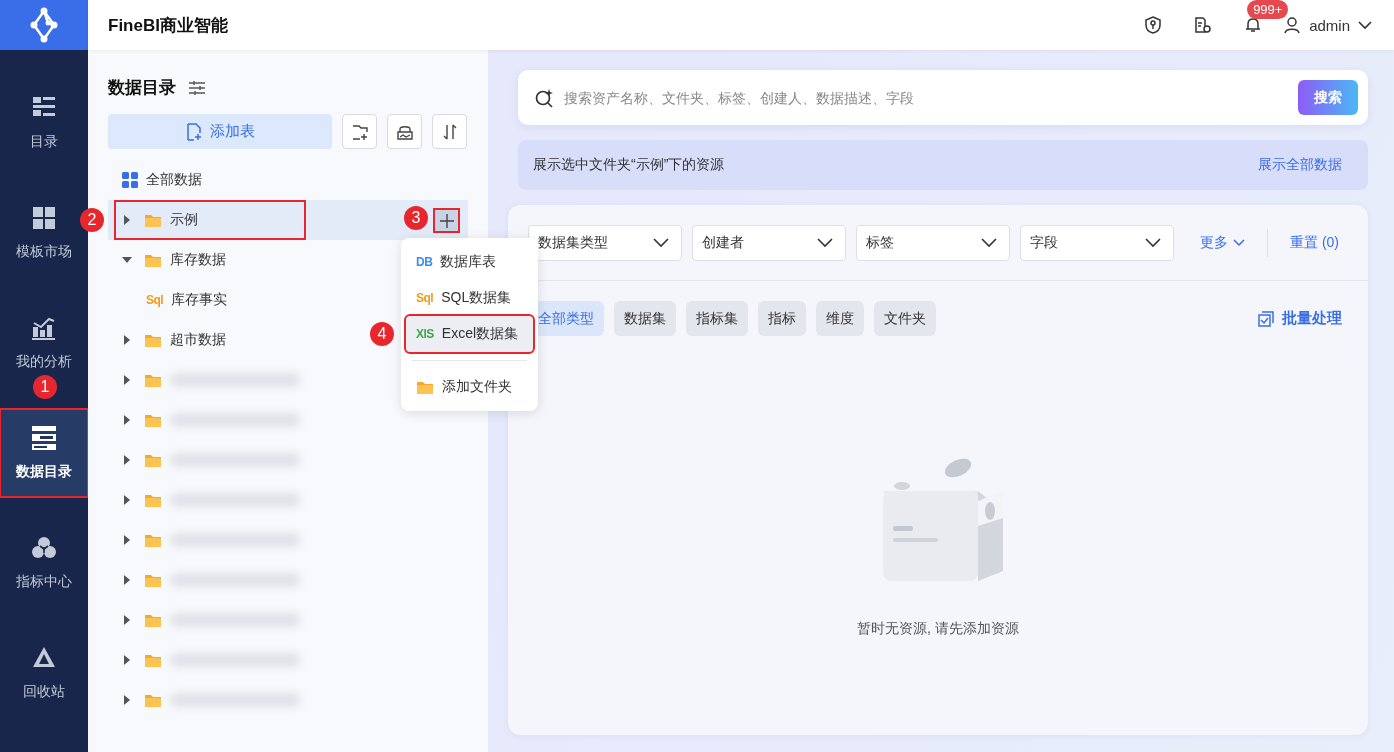 Image resolution: width=1394 pixels, height=752 pixels. I want to click on shield-key-icon, so click(1153, 25).